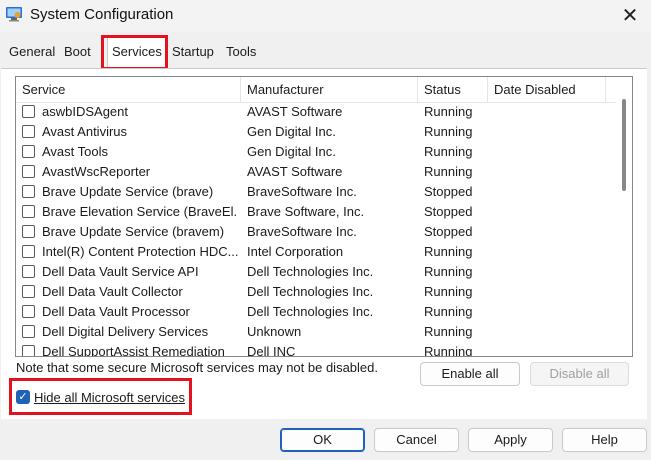 This screenshot has width=651, height=460. Describe the element at coordinates (470, 374) in the screenshot. I see `enable-all-button: Enable all` at that location.